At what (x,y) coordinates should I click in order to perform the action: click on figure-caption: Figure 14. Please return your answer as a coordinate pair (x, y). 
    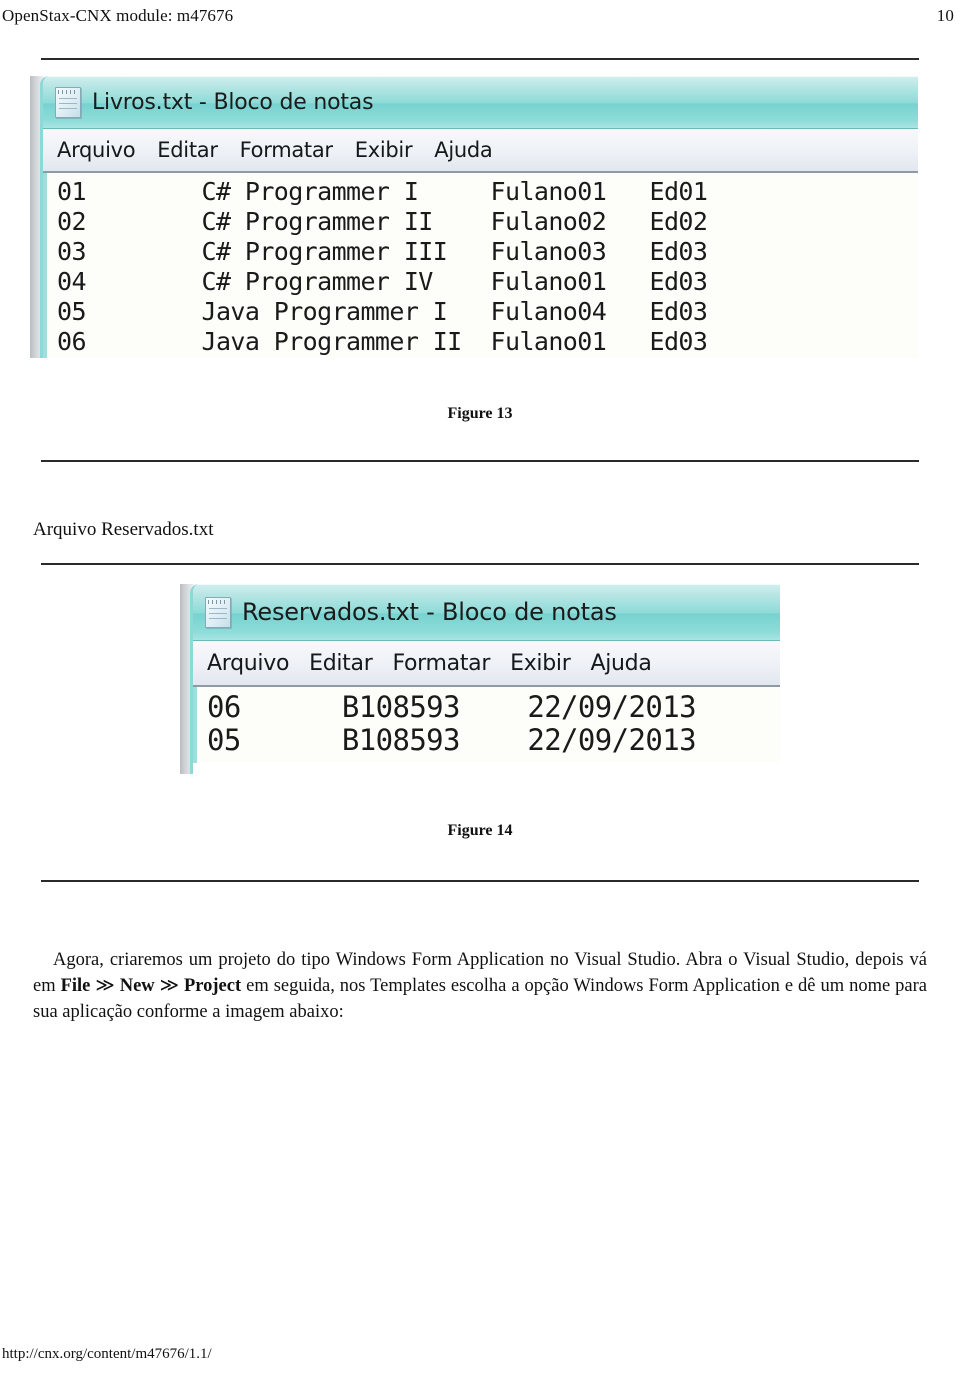
    Looking at the image, I should click on (480, 830).